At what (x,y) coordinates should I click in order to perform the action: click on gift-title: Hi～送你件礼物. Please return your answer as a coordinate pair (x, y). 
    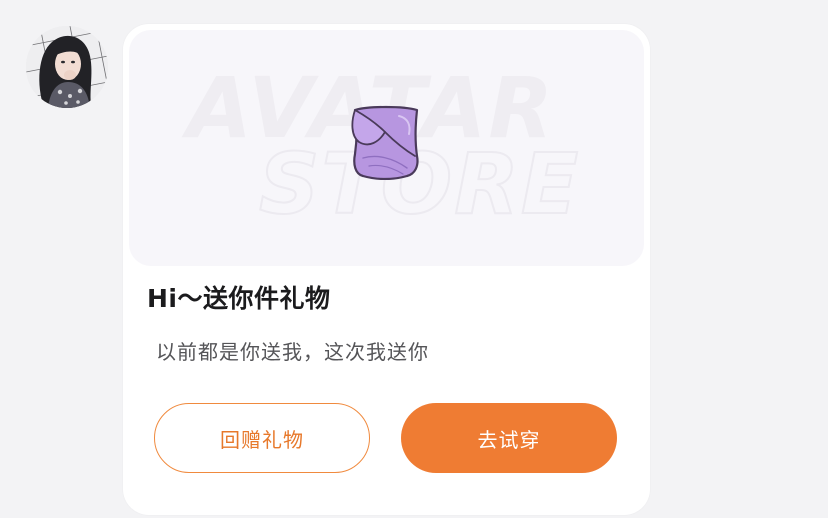
    Looking at the image, I should click on (239, 298).